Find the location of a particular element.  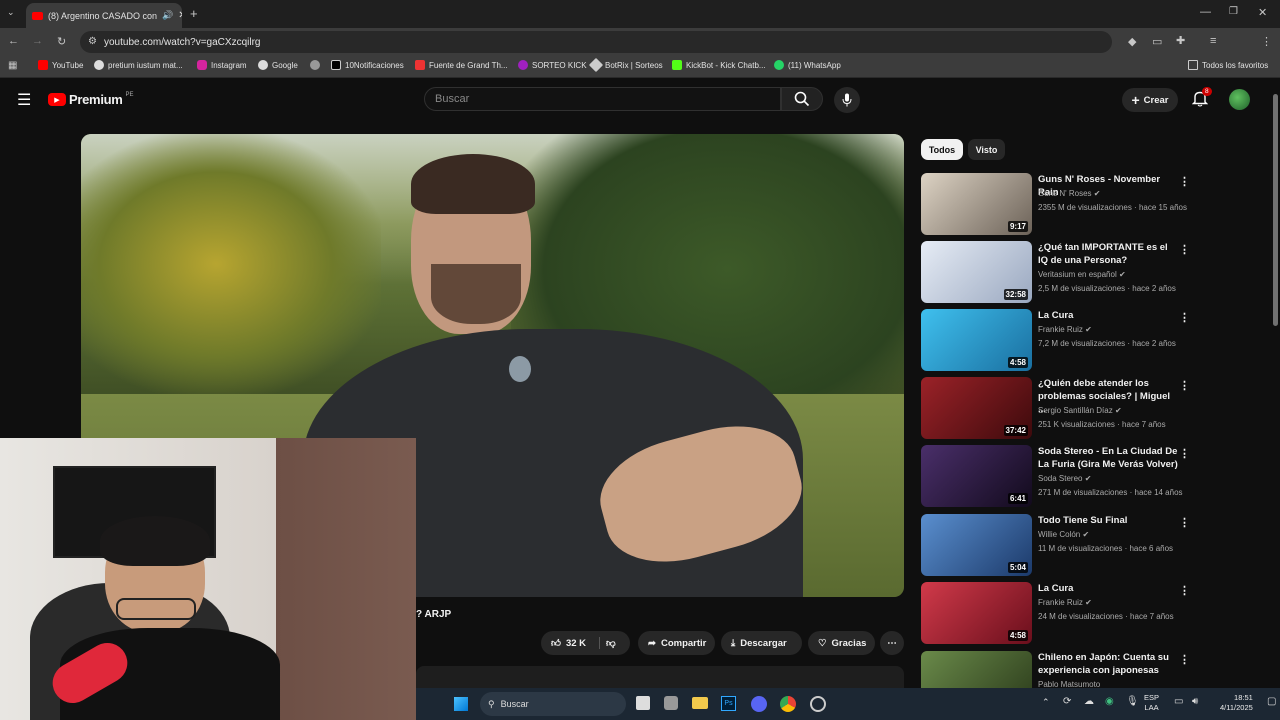

restore-icon: ❐ is located at coordinates (1233, 11).